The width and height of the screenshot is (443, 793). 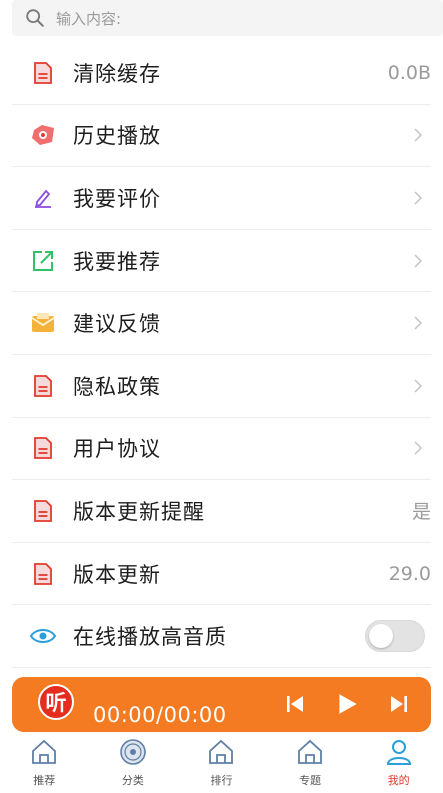 I want to click on menu-item-user-agreement: 用户协议, so click(x=221, y=449).